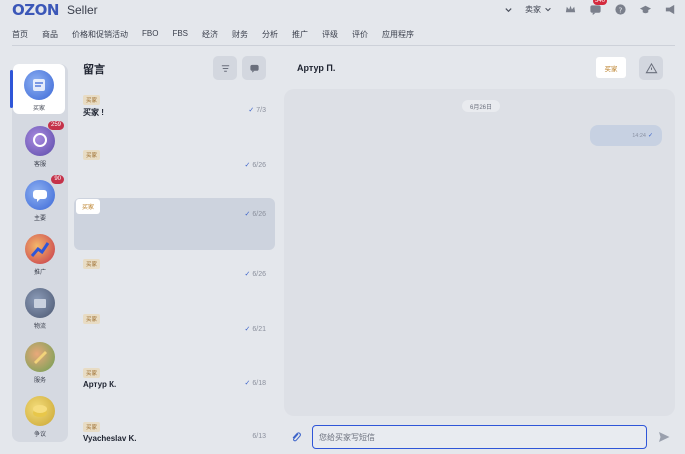 The width and height of the screenshot is (685, 454). What do you see at coordinates (255, 329) in the screenshot?
I see `conversation-date: ✓ 6/21` at bounding box center [255, 329].